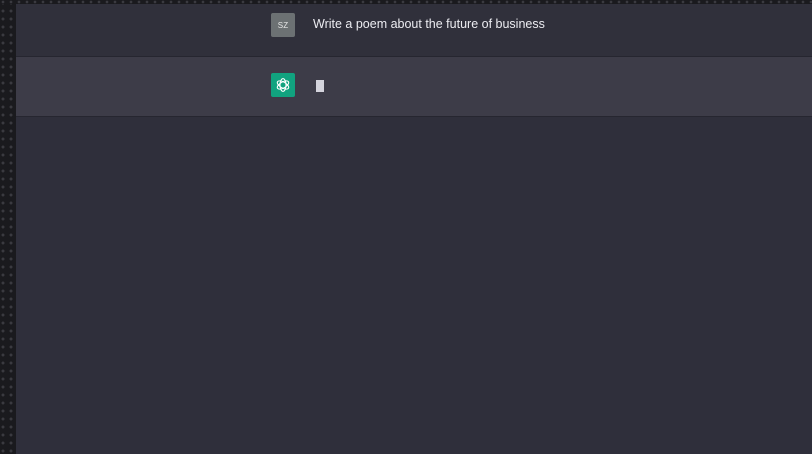 This screenshot has width=812, height=454. I want to click on assistant-avatar, so click(283, 85).